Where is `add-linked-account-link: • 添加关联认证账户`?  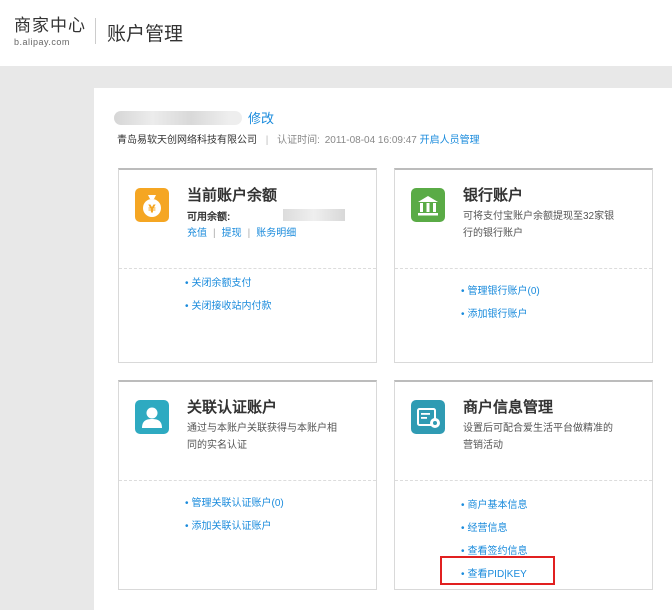 add-linked-account-link: • 添加关联认证账户 is located at coordinates (234, 527).